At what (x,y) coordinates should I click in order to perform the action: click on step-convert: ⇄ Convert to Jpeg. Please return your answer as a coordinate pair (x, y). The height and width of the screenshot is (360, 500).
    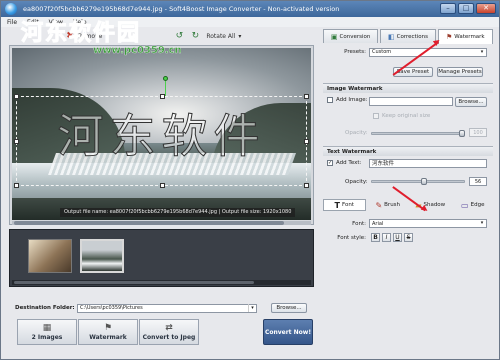
    Looking at the image, I should click on (169, 332).